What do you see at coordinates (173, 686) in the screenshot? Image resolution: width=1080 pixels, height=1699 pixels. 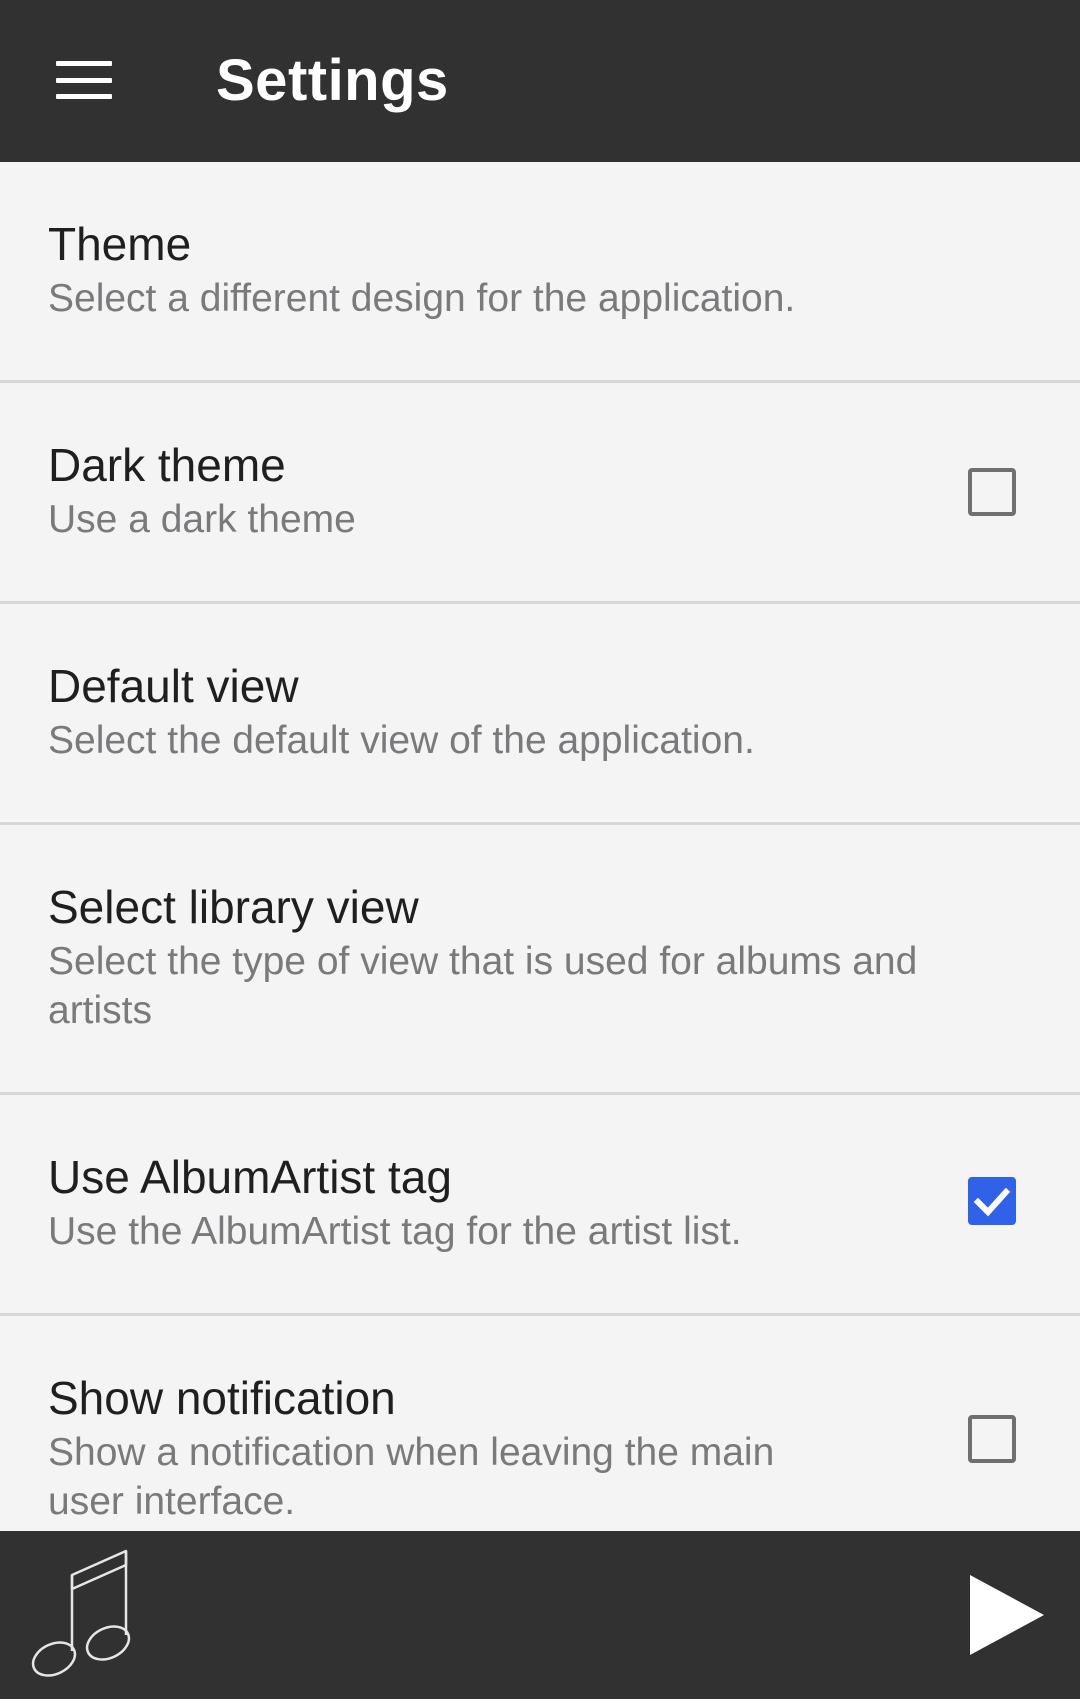 I see `setting-title: Default view` at bounding box center [173, 686].